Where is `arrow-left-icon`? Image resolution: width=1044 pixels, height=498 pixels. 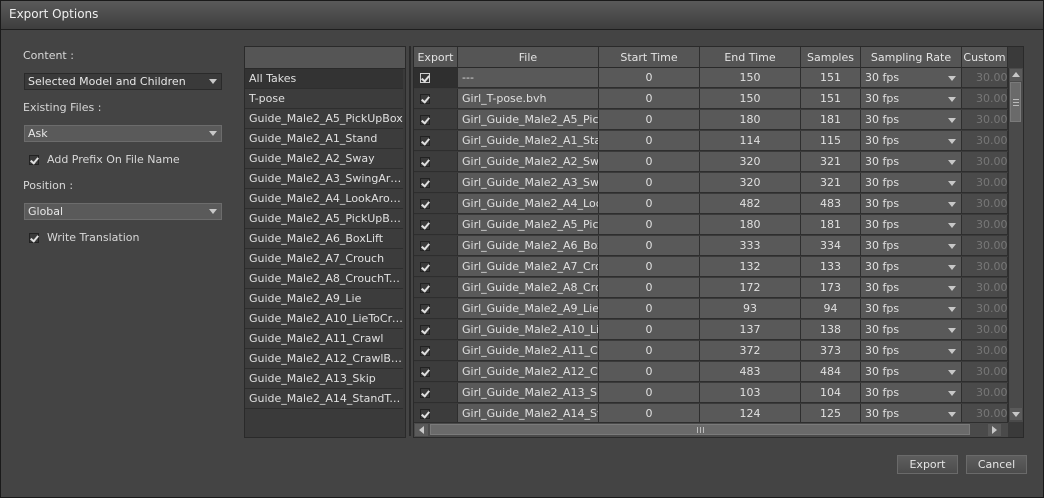 arrow-left-icon is located at coordinates (421, 430).